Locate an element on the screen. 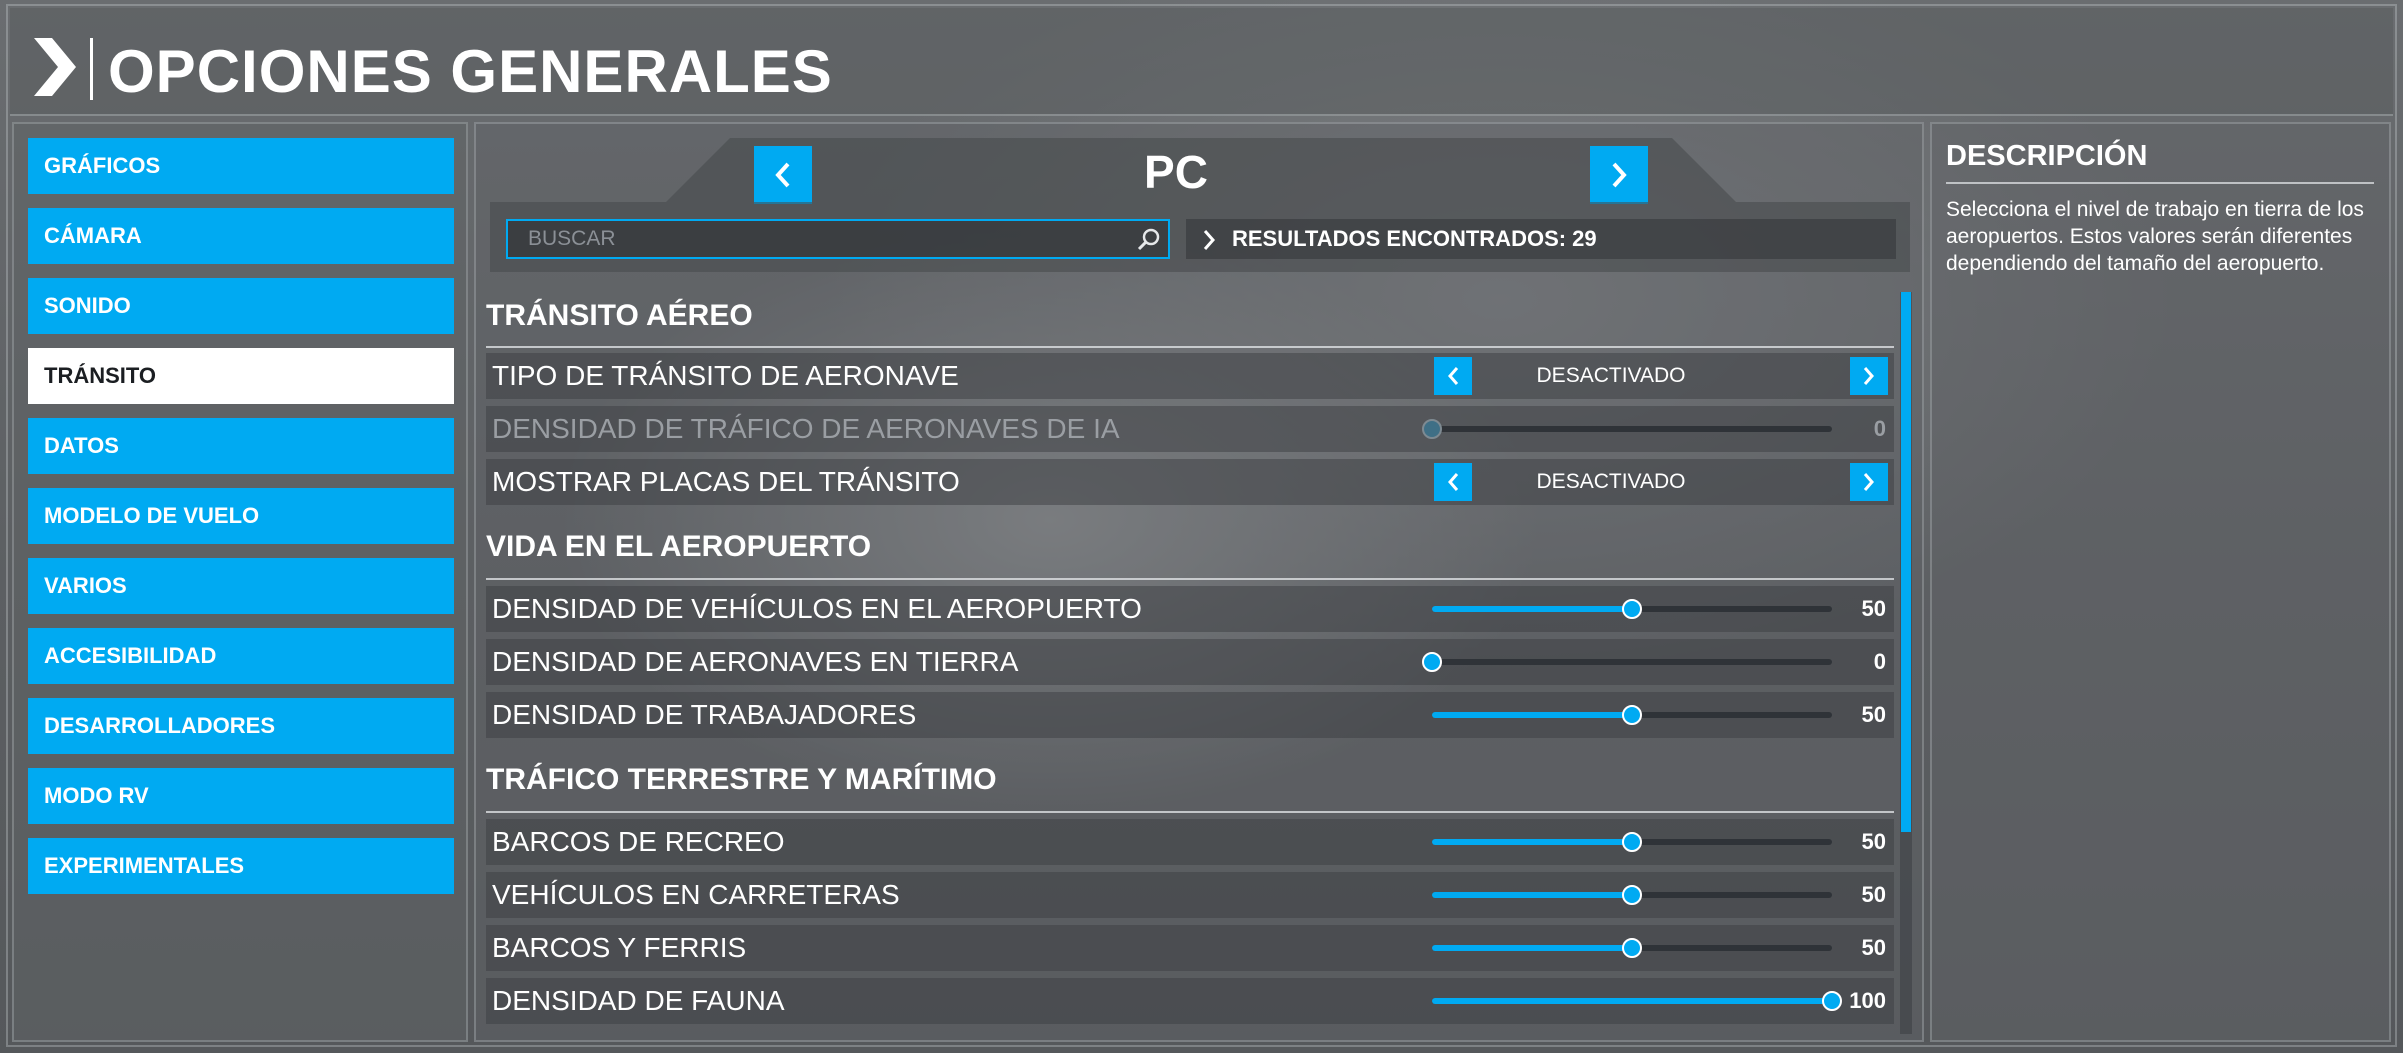 The image size is (2403, 1053). sidebar-item-varios: VARIOS is located at coordinates (241, 586).